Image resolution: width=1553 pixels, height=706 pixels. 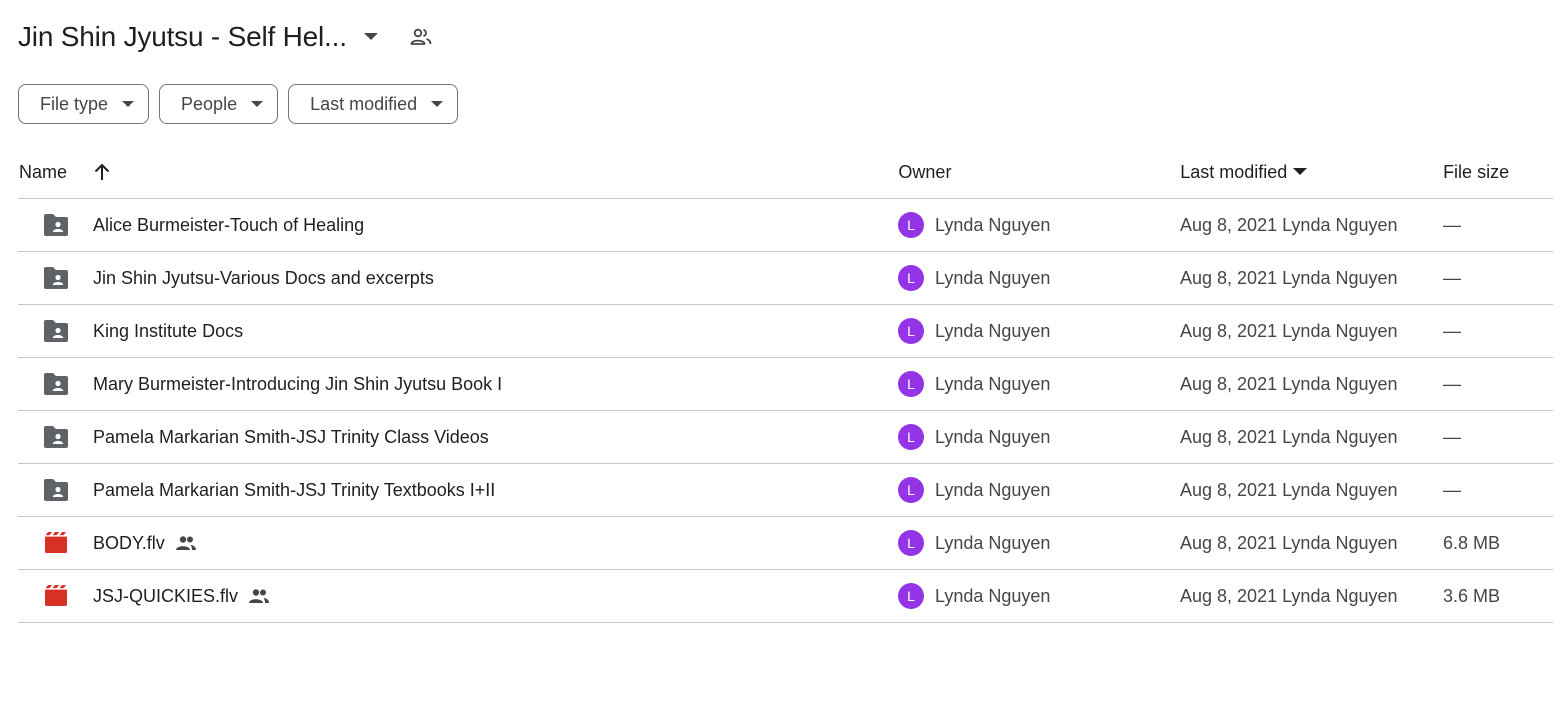 What do you see at coordinates (1234, 171) in the screenshot?
I see `column-last-modified-label: Last modified` at bounding box center [1234, 171].